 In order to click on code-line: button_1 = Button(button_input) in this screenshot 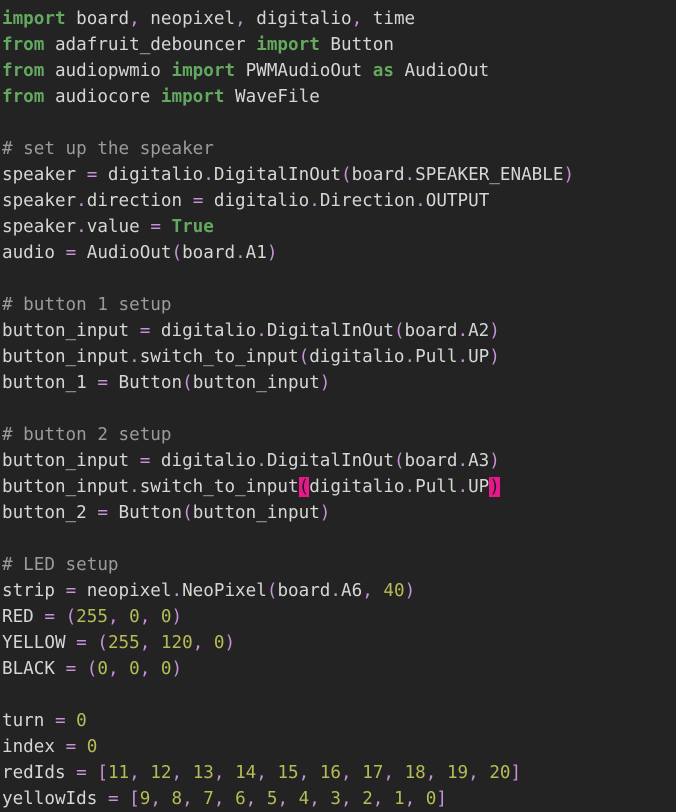, I will do `click(339, 383)`.